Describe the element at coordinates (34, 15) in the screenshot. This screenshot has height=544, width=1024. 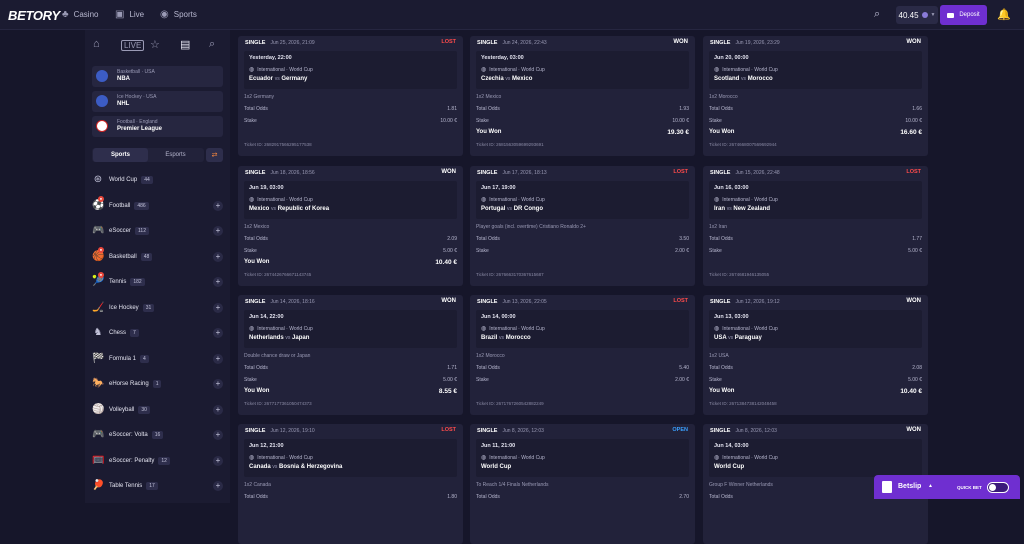
I see `logo: BETORY` at that location.